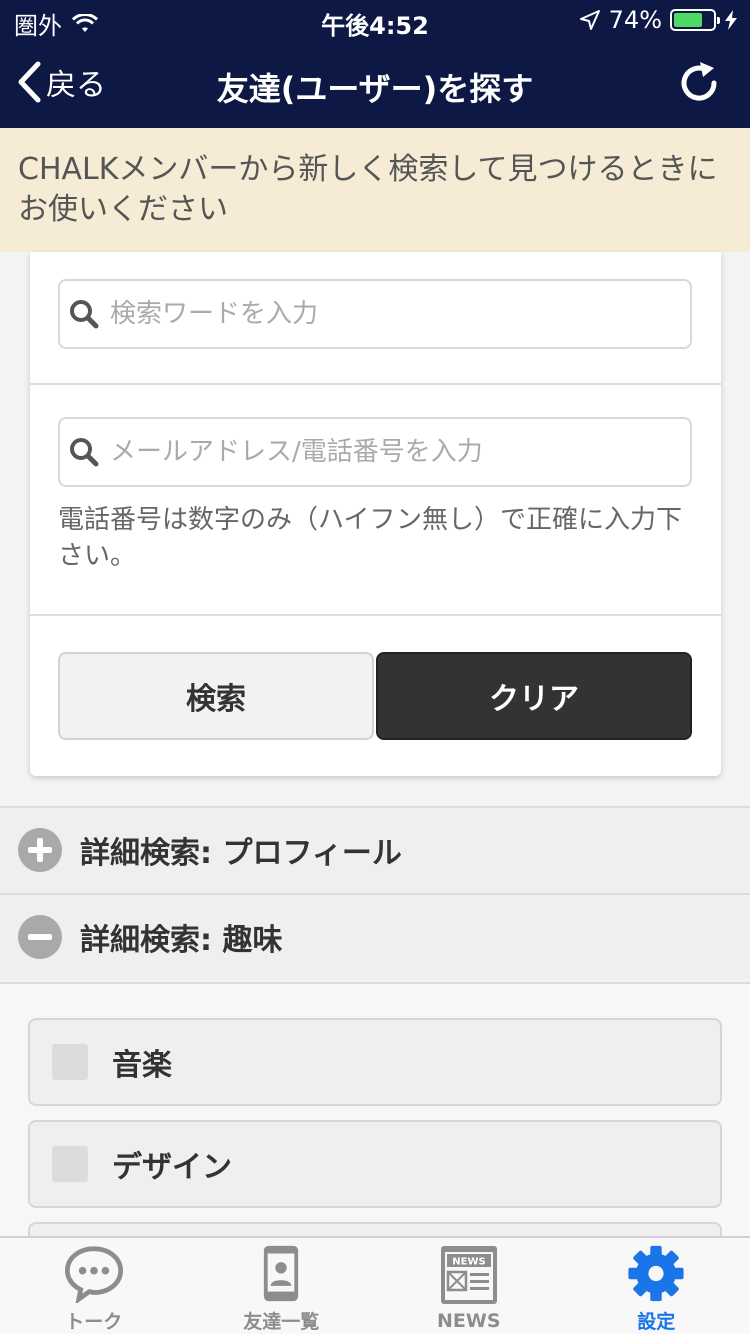  Describe the element at coordinates (172, 1167) in the screenshot. I see `hobby-label: デザイン` at that location.